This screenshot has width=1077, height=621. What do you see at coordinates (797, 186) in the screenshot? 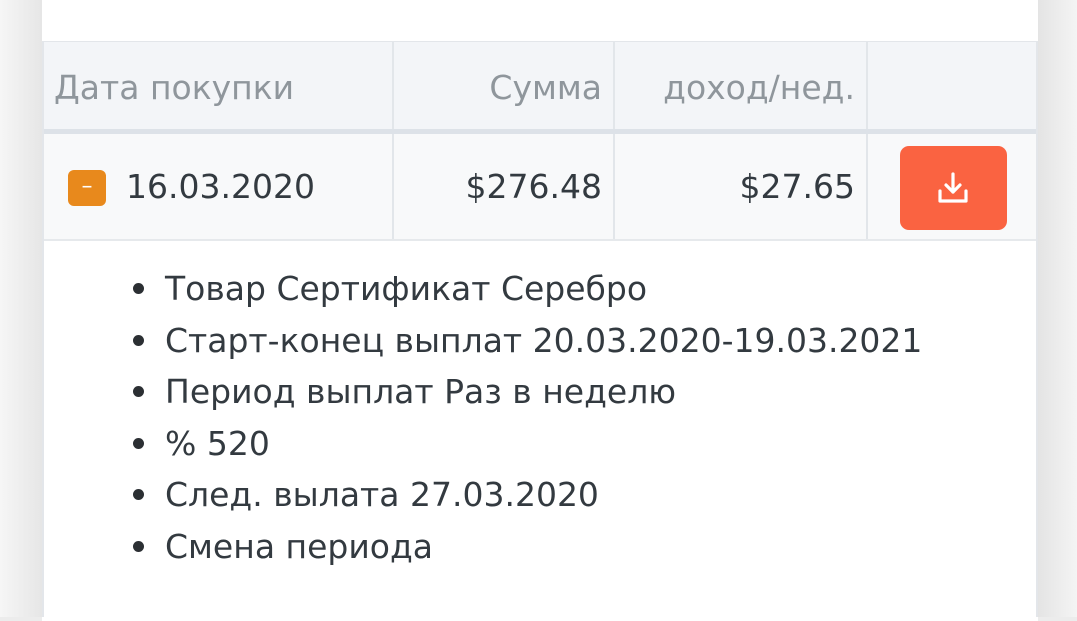
I see `row-income: $27.65` at bounding box center [797, 186].